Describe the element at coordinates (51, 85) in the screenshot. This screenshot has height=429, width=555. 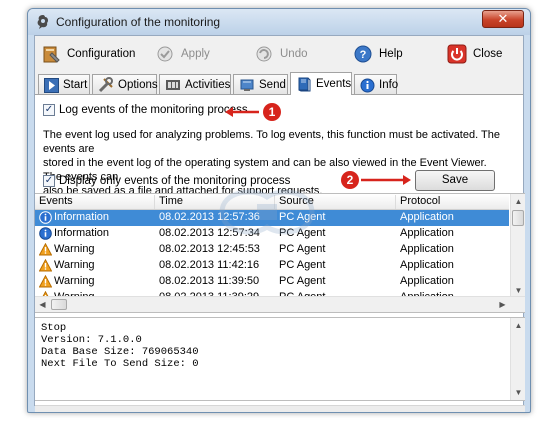
I see `play-icon` at that location.